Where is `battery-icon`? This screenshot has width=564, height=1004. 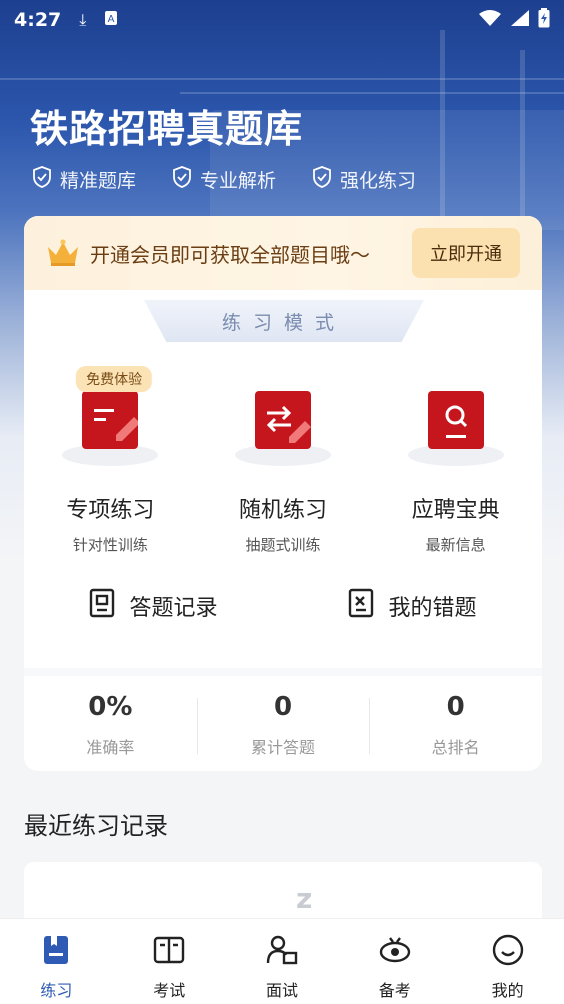
battery-icon is located at coordinates (544, 20).